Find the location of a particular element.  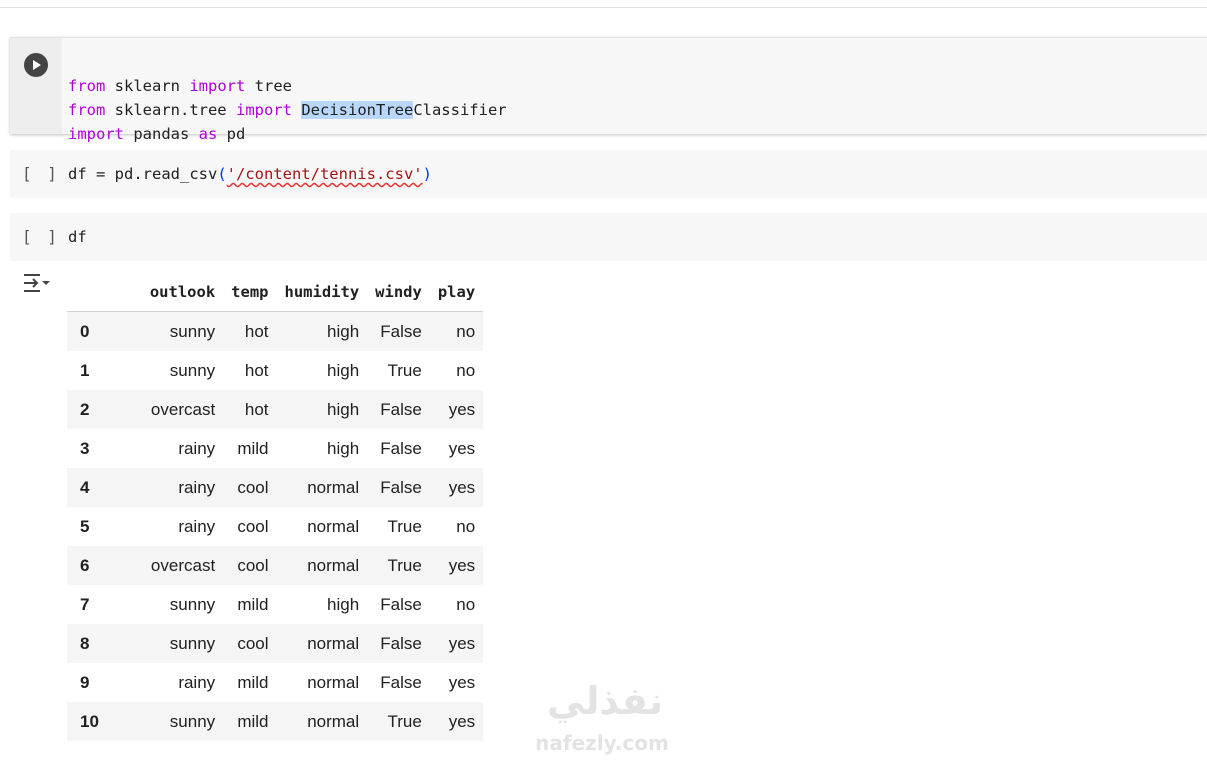

row-index: 9 is located at coordinates (85, 682).